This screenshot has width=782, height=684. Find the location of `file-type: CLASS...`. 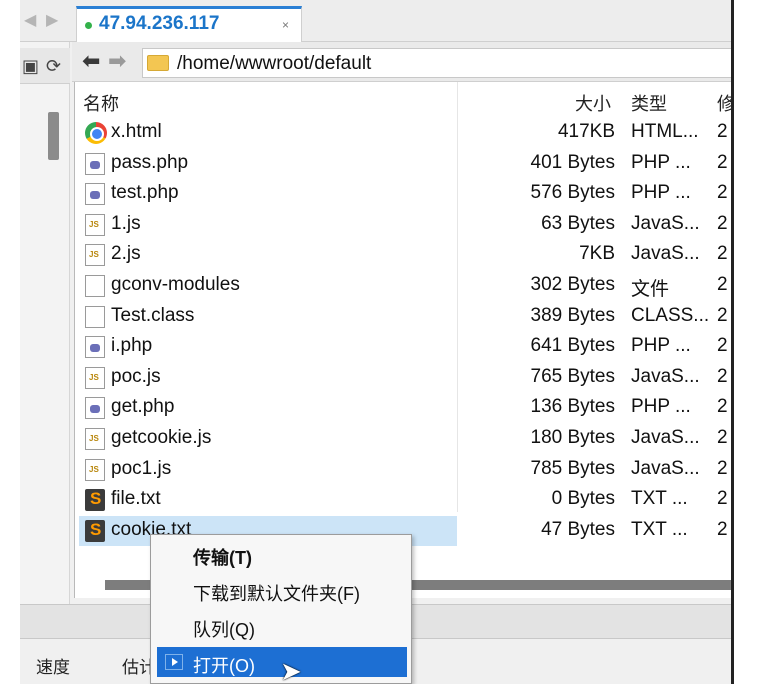

file-type: CLASS... is located at coordinates (670, 315).